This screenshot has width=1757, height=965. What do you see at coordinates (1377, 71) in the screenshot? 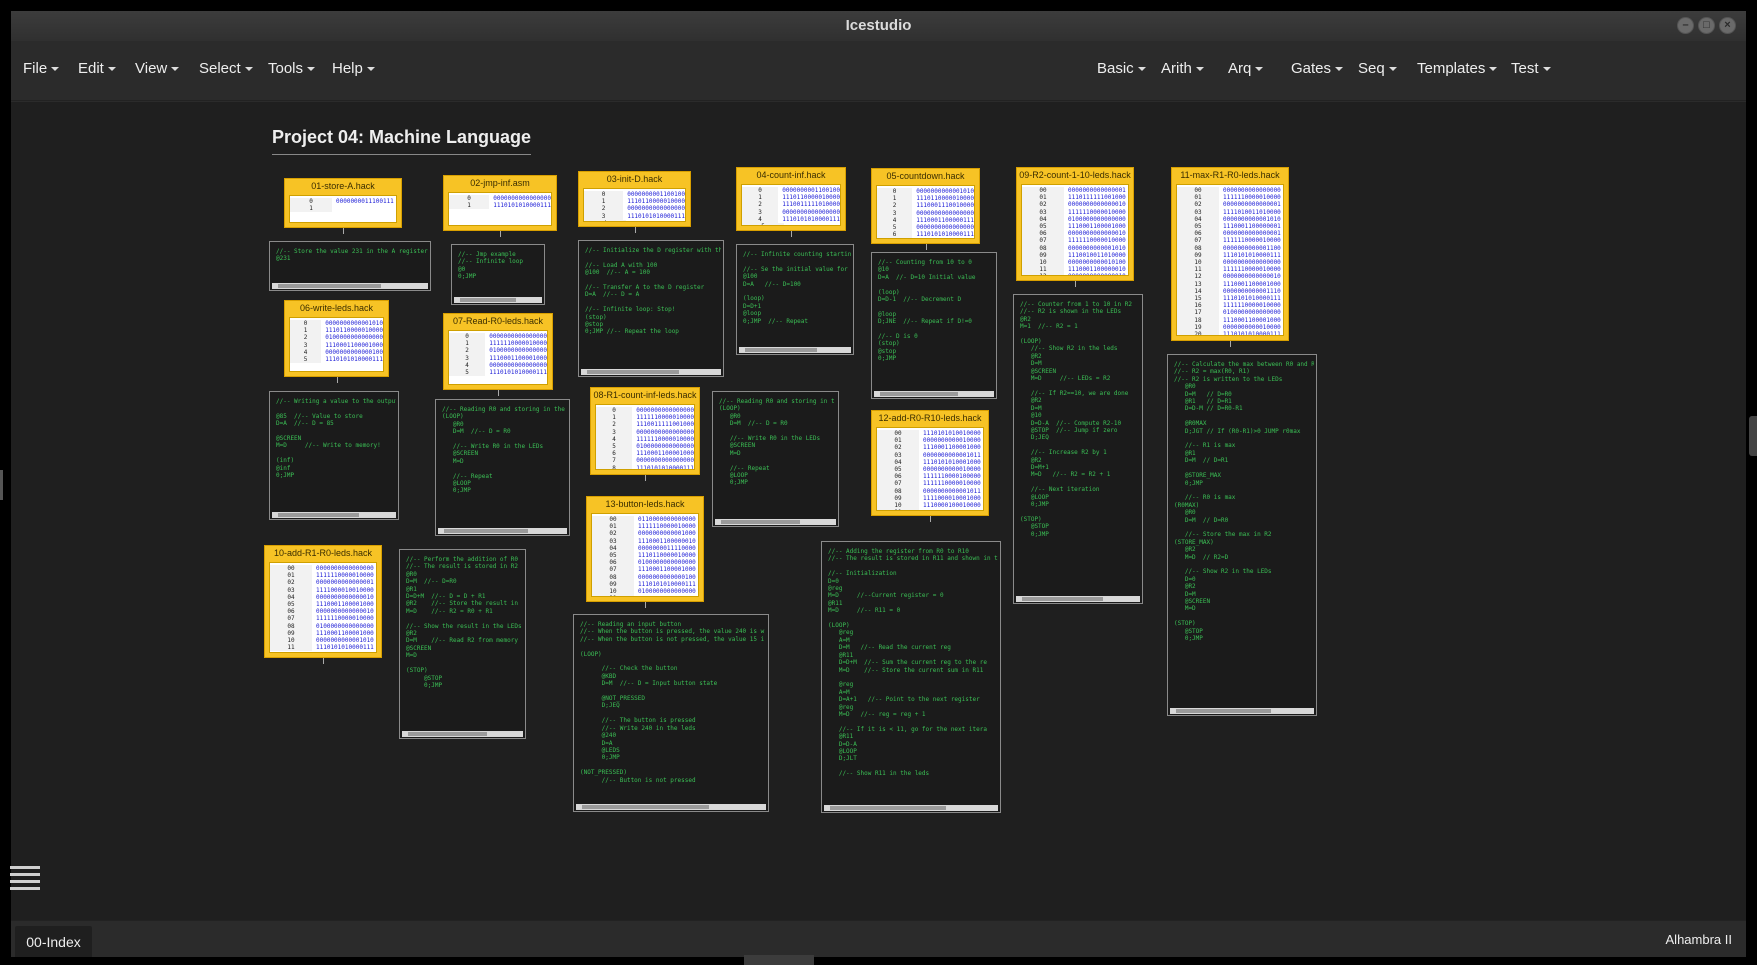
I see `menu-seq: Seq` at bounding box center [1377, 71].